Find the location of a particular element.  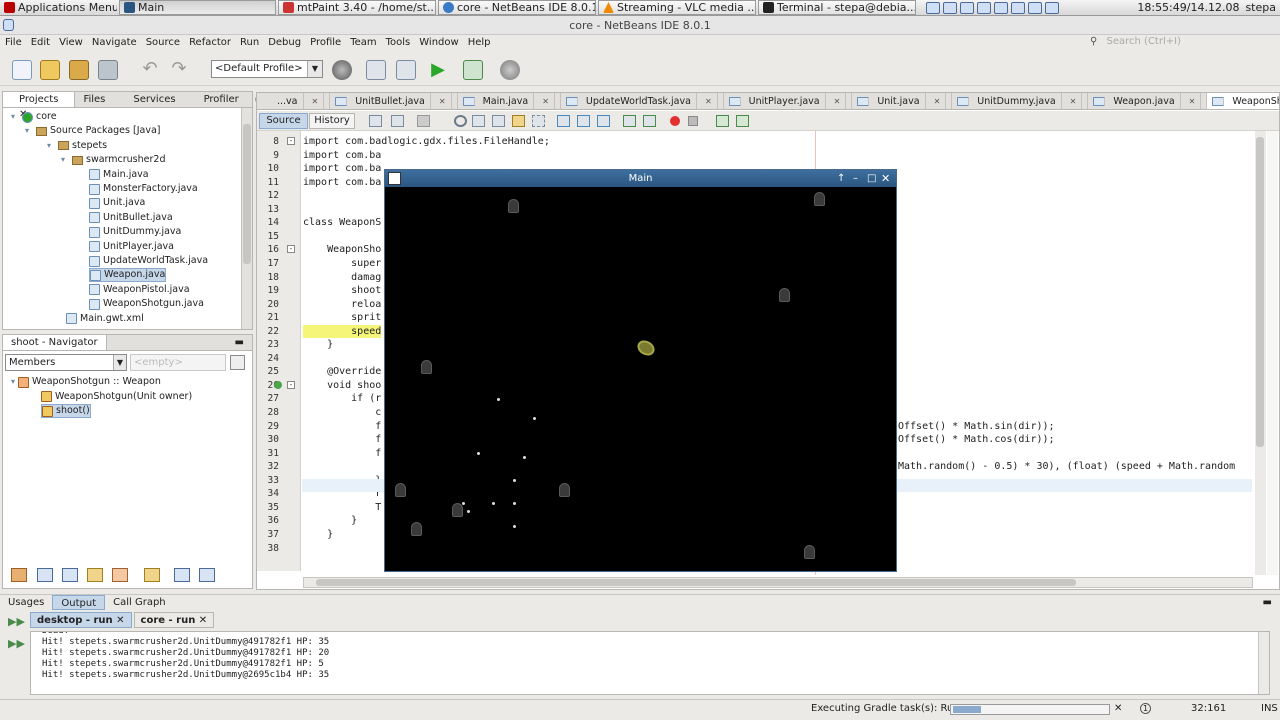

sort-name-icon is located at coordinates (182, 575).